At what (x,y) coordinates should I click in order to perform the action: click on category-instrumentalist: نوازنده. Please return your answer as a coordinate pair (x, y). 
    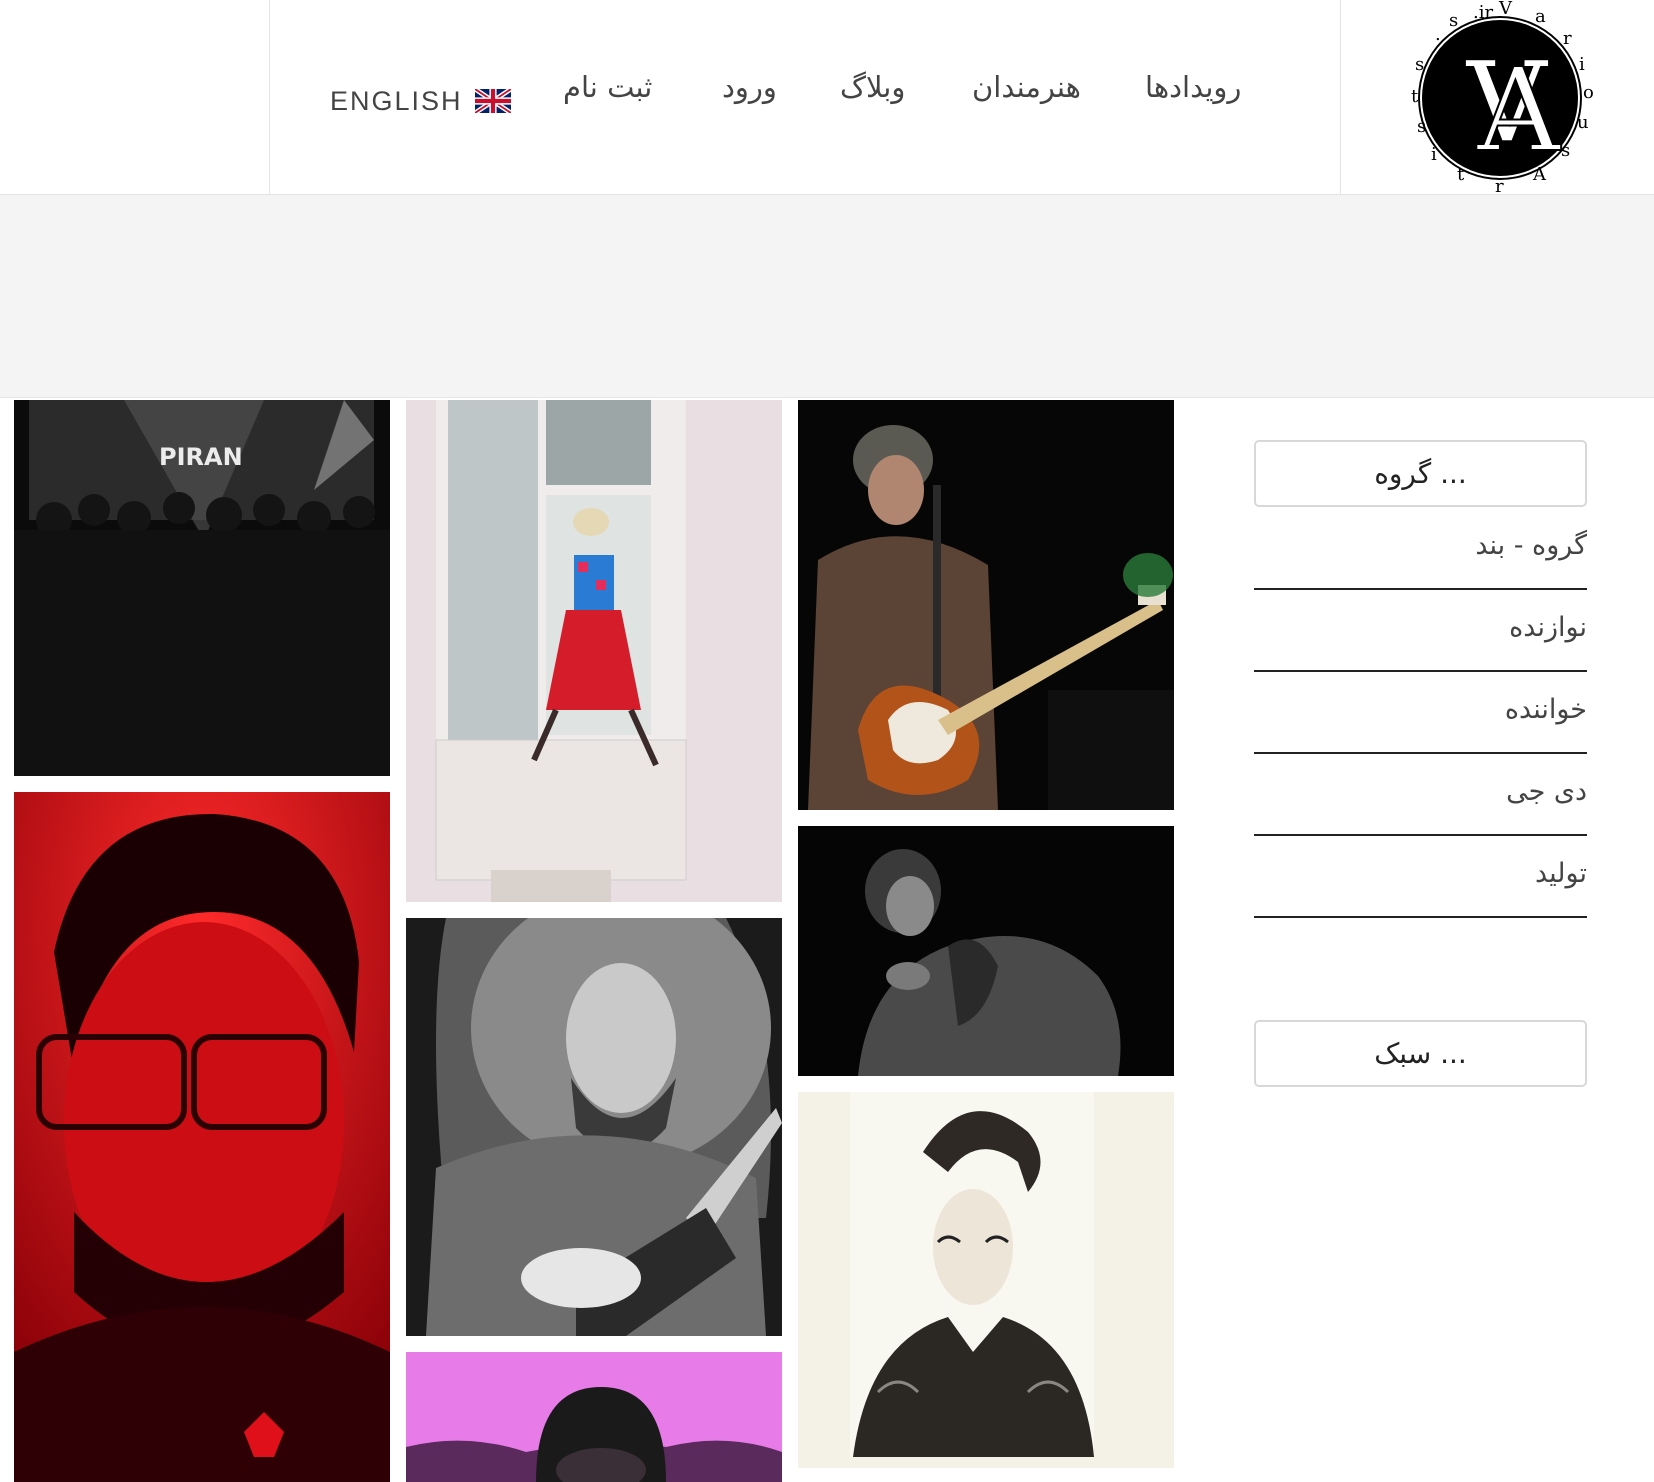
    Looking at the image, I should click on (1420, 631).